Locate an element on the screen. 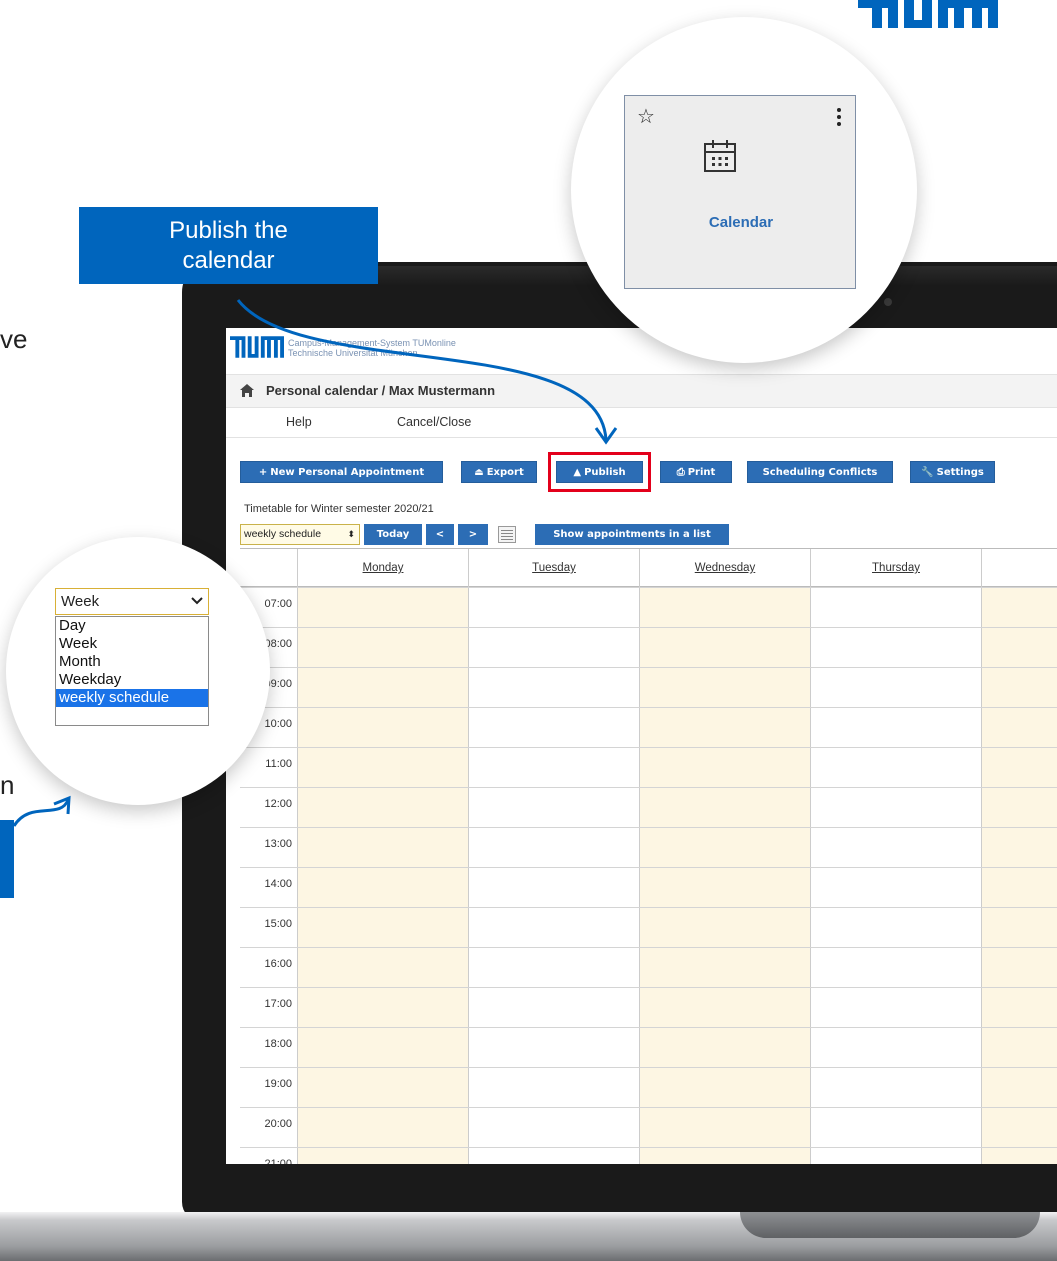  view-dropdown-list: Day Week Month Weekday weekly schedule is located at coordinates (132, 671).